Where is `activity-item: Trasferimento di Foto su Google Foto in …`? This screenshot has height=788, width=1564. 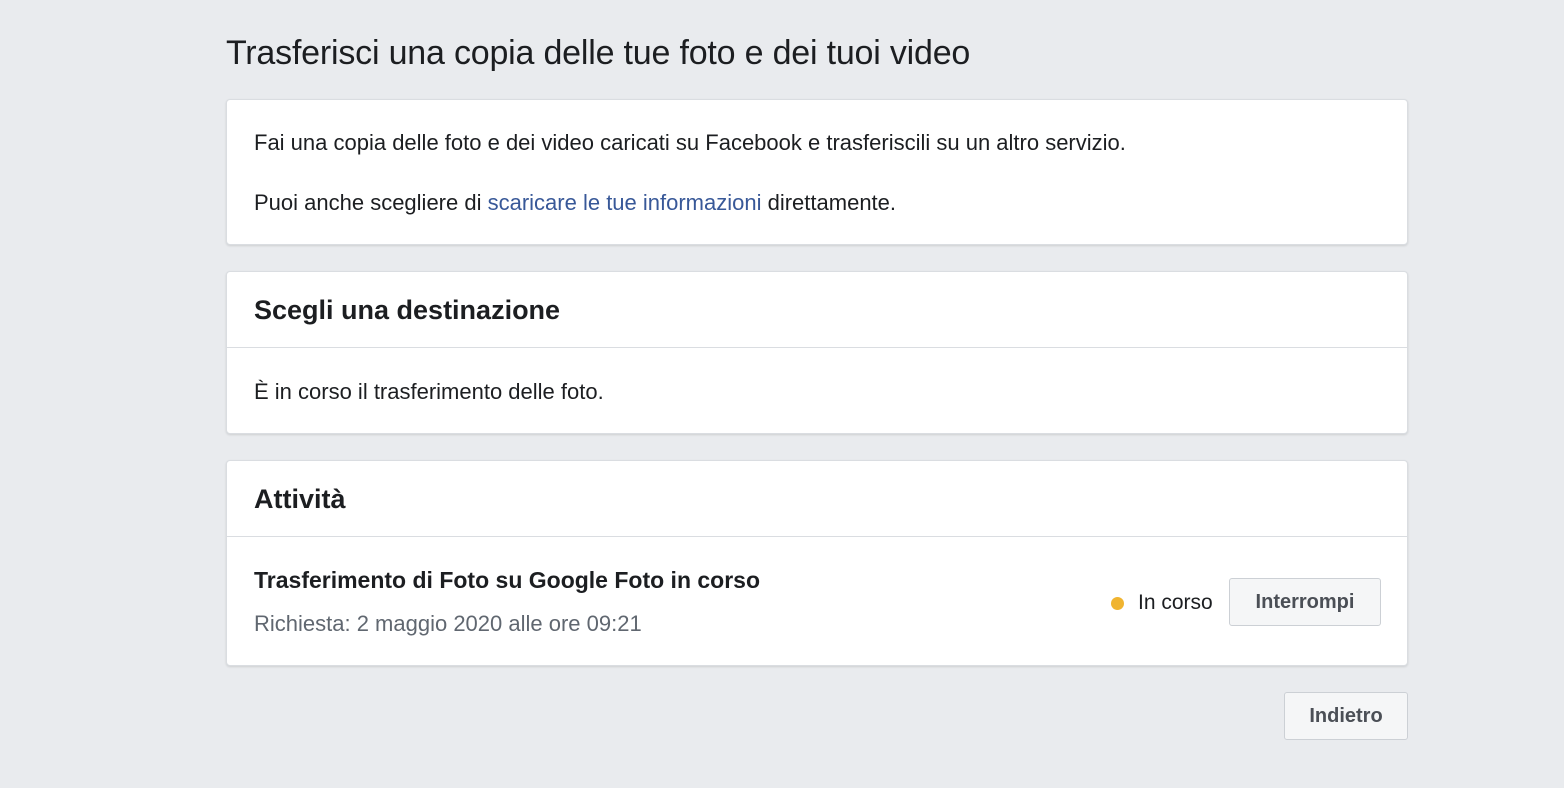 activity-item: Trasferimento di Foto su Google Foto in … is located at coordinates (817, 601).